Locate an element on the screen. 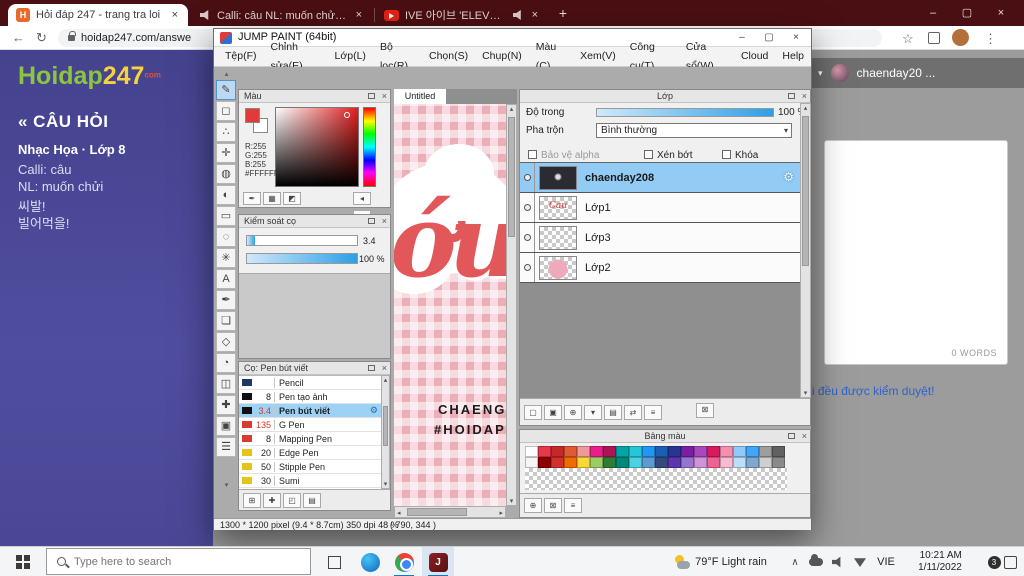  brush-settings-icon: ⚙ is located at coordinates (374, 410).